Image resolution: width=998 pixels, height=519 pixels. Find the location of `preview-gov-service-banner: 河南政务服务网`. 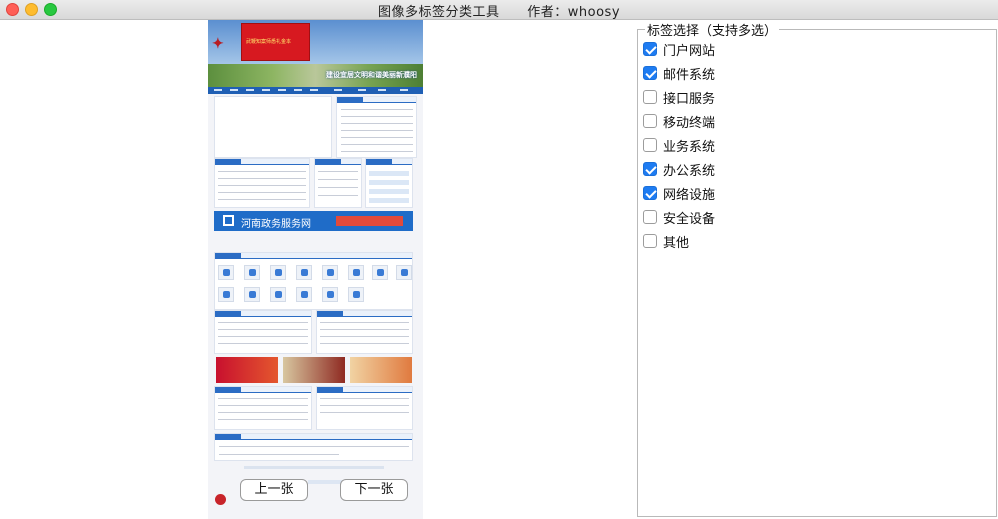

preview-gov-service-banner: 河南政务服务网 is located at coordinates (313, 221).